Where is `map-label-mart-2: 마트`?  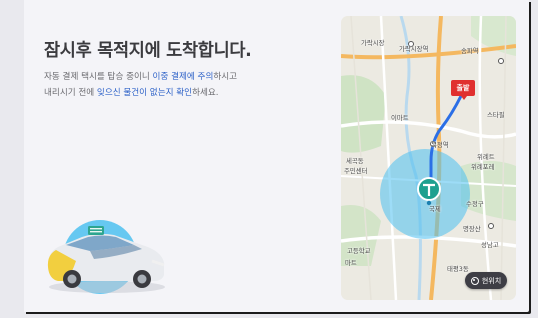
map-label-mart-2: 마트 is located at coordinates (351, 263).